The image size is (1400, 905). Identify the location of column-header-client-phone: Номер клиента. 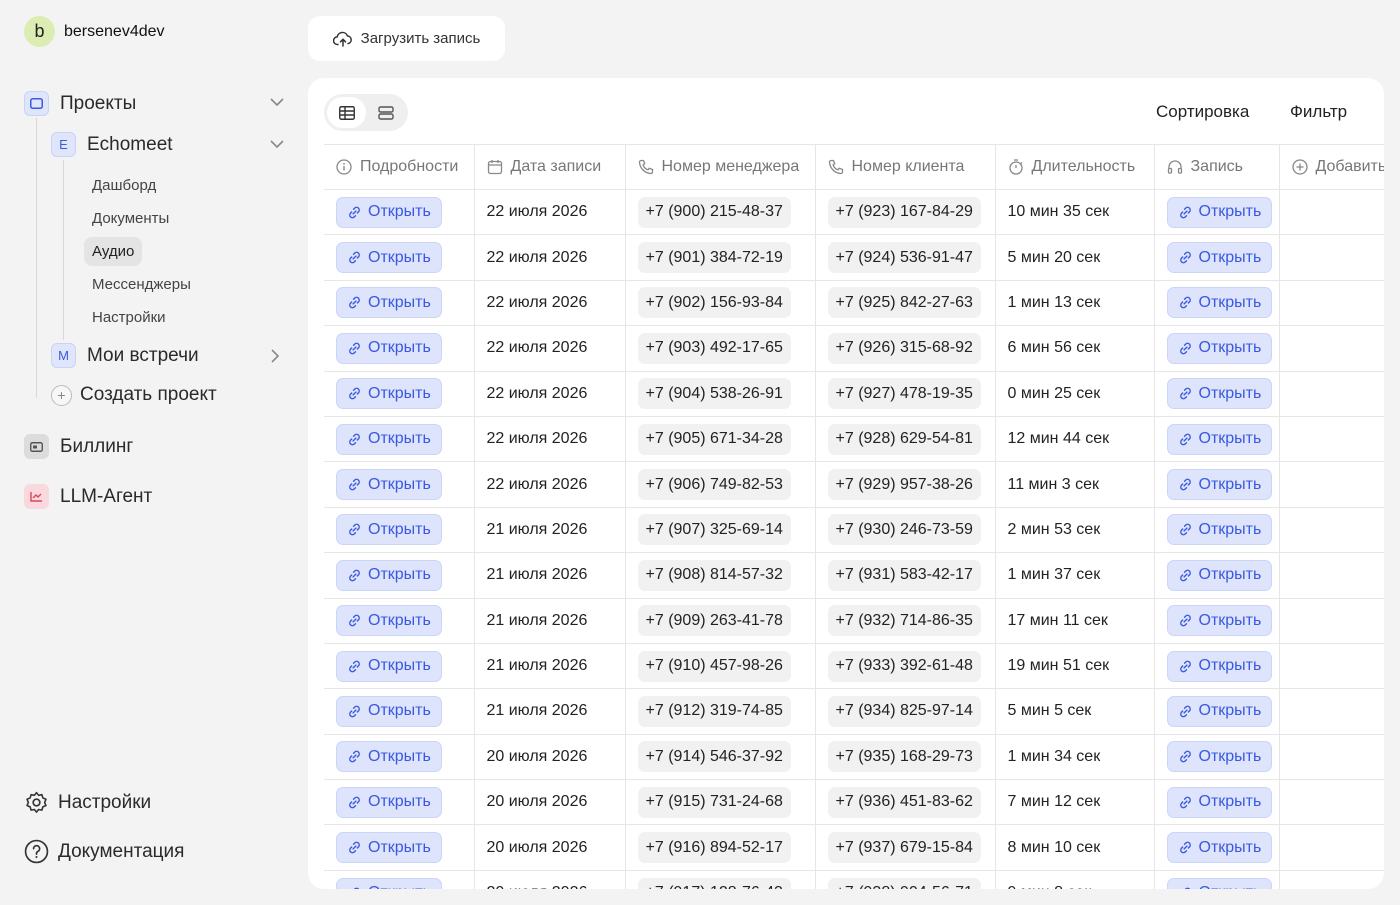
(905, 167).